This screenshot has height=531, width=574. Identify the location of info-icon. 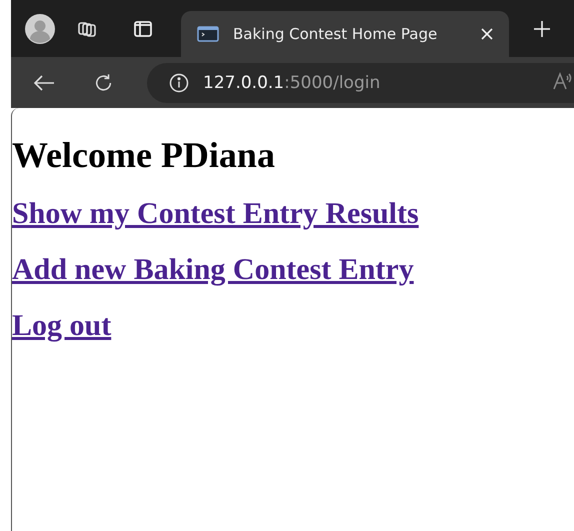
(179, 82).